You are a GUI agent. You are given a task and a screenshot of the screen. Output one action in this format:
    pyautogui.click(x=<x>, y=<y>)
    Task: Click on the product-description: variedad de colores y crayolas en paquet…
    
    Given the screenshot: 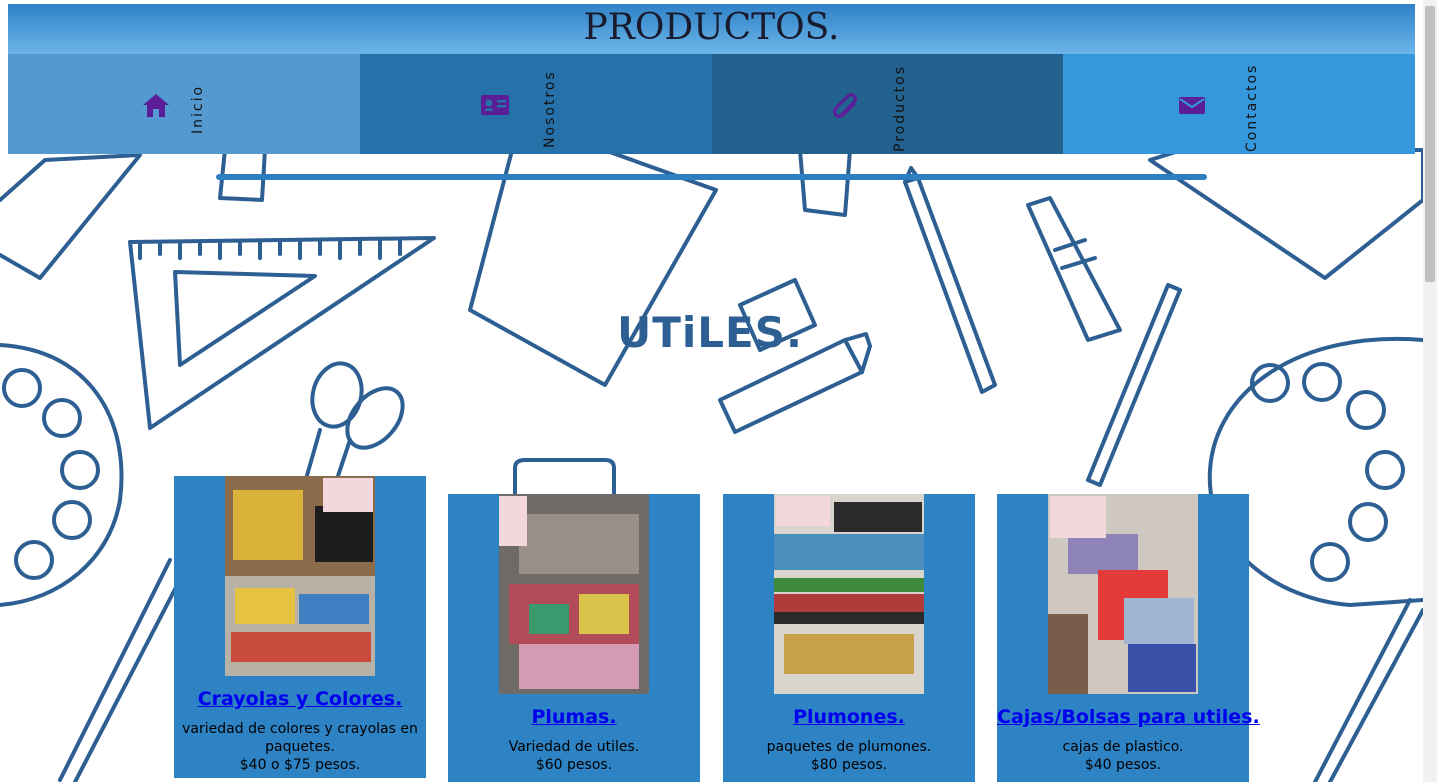 What is the action you would take?
    pyautogui.click(x=300, y=738)
    